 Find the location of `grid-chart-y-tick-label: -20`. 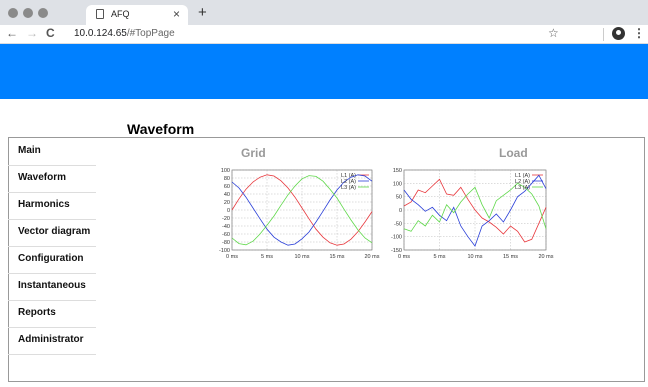

grid-chart-y-tick-label: -20 is located at coordinates (226, 219).